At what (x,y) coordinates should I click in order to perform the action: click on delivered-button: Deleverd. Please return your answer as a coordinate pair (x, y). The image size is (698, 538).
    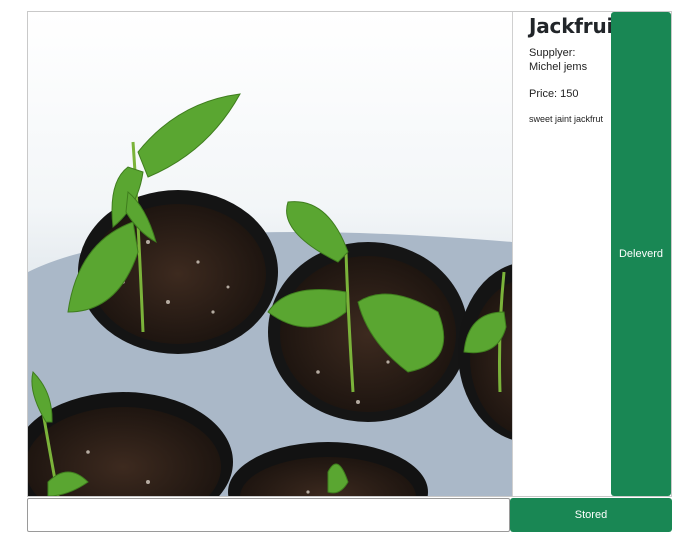
    Looking at the image, I should click on (641, 254).